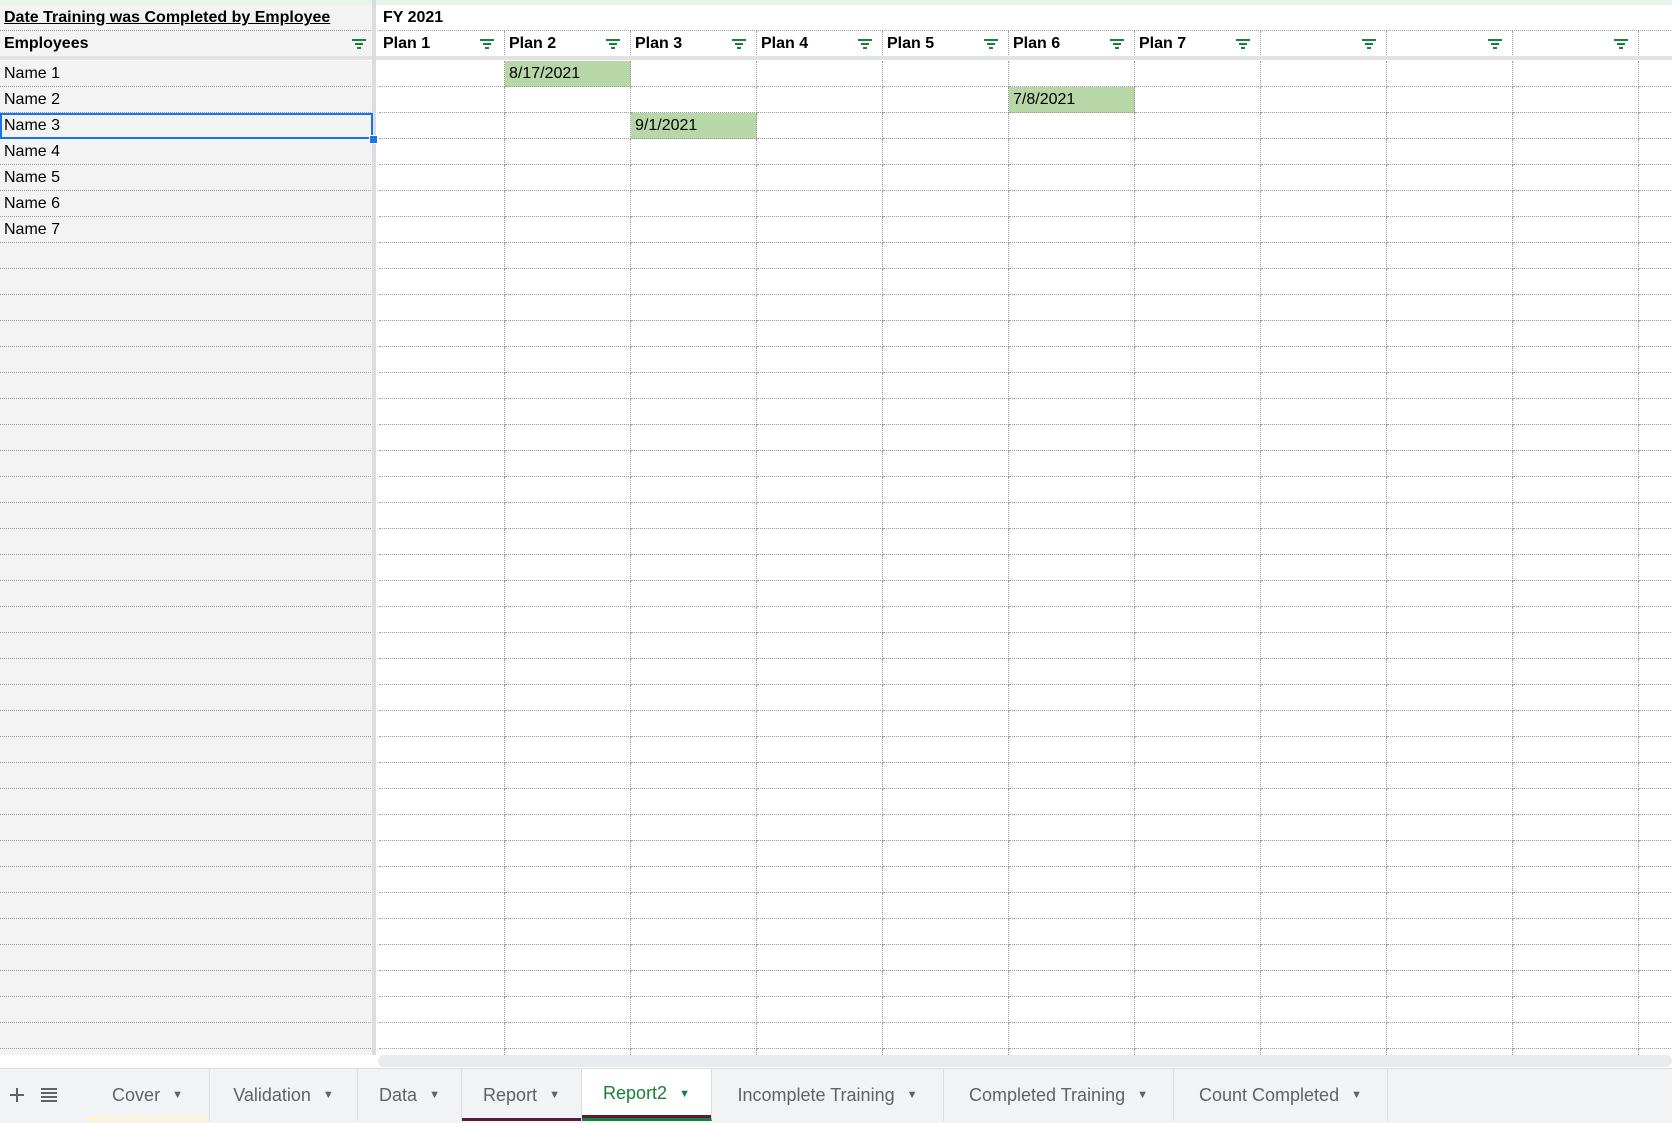 This screenshot has height=1123, width=1672. I want to click on sheet-tab: Data ▼, so click(410, 1095).